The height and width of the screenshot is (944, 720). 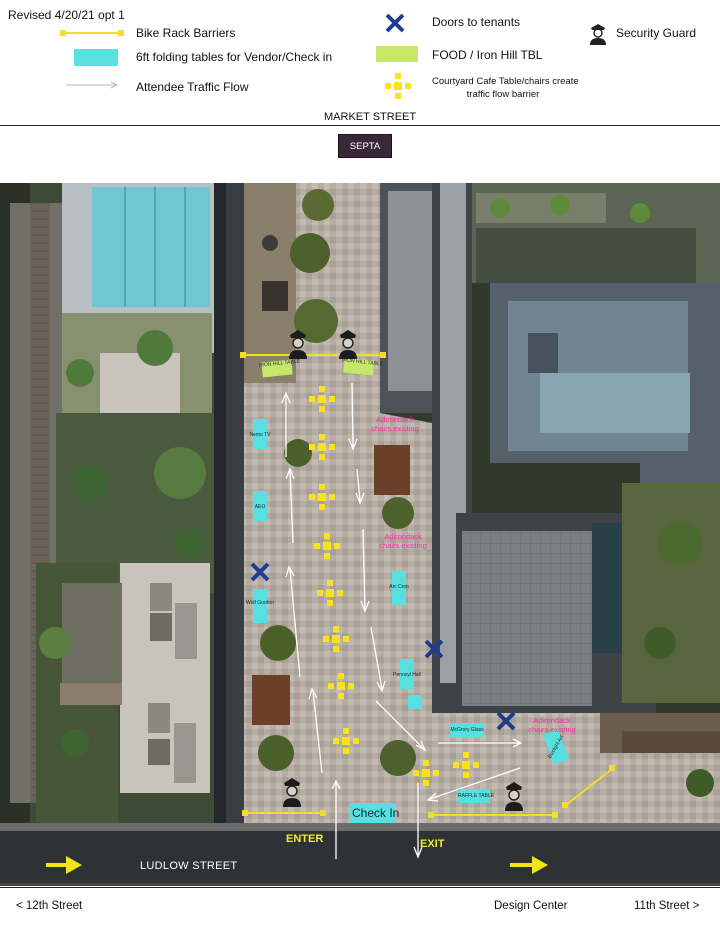 What do you see at coordinates (503, 94) in the screenshot?
I see `legend-cafe-line-2: traffic flow barrier` at bounding box center [503, 94].